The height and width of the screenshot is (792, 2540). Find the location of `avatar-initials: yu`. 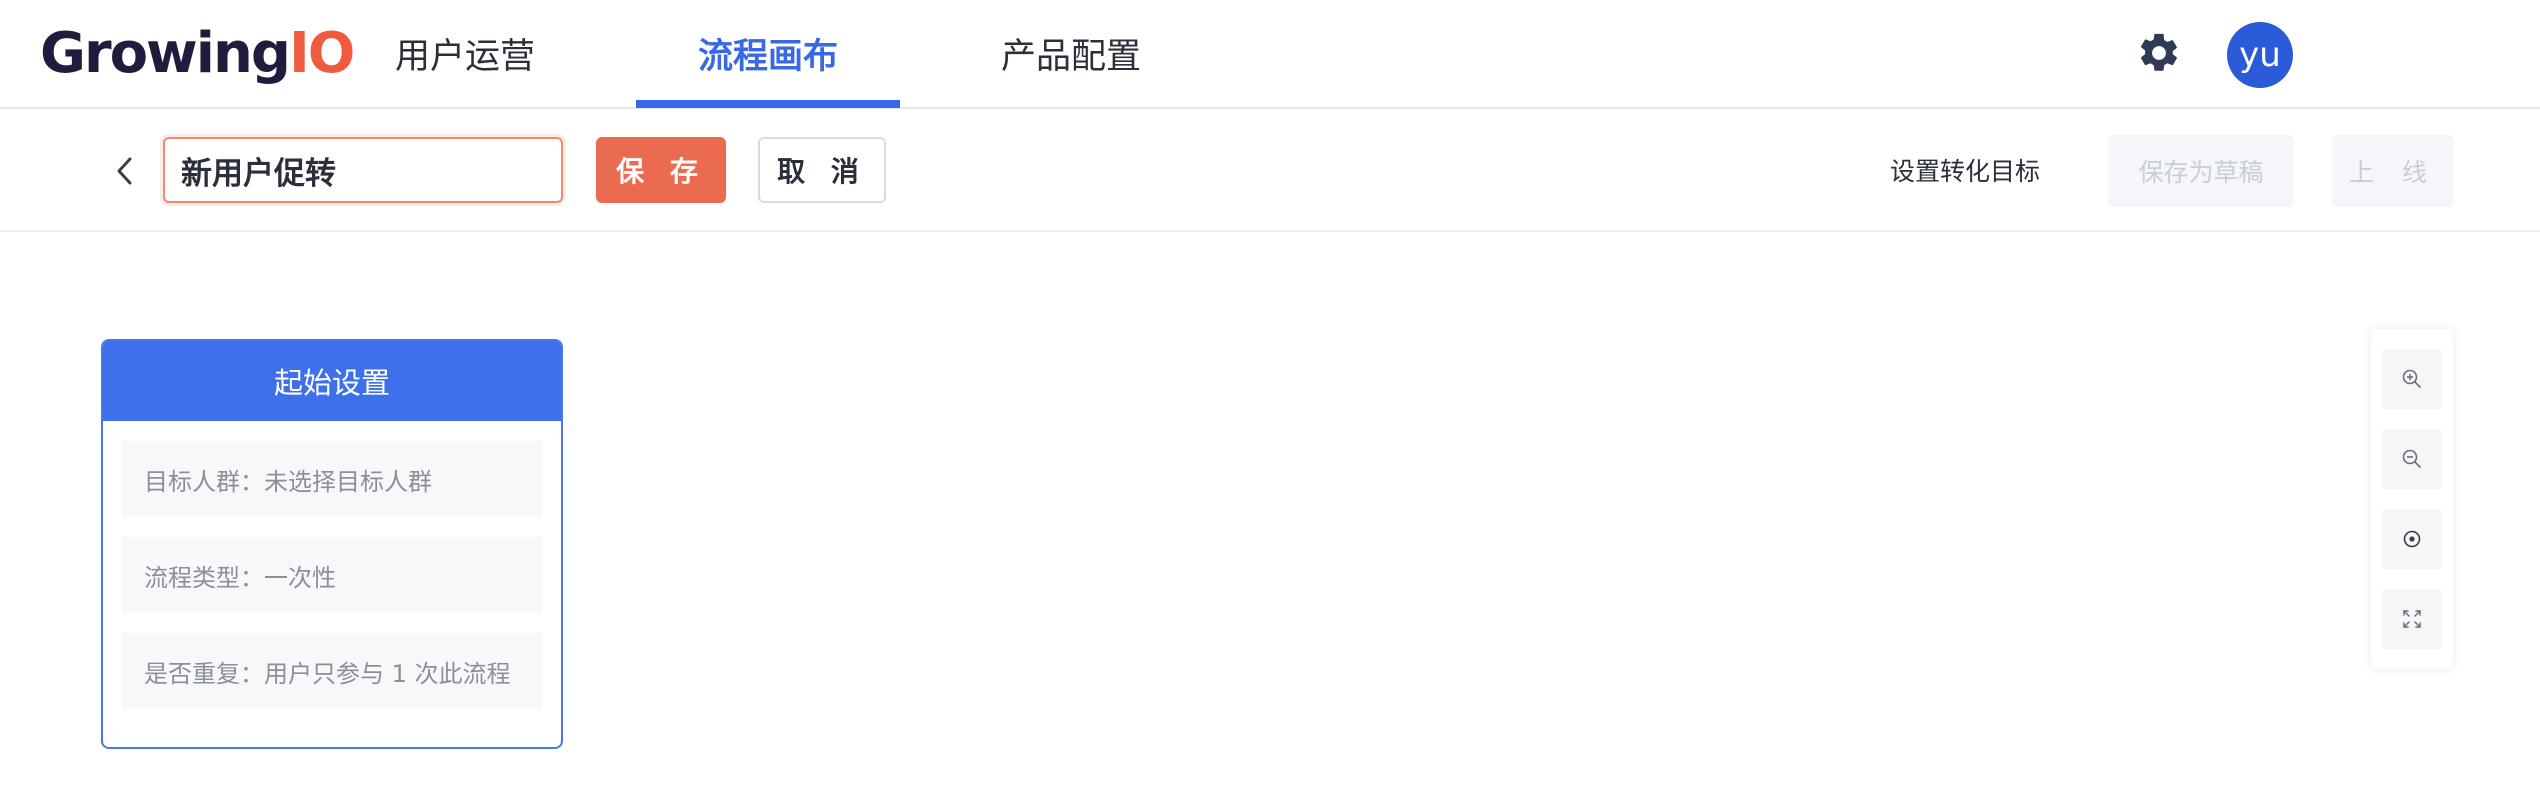

avatar-initials: yu is located at coordinates (2260, 55).